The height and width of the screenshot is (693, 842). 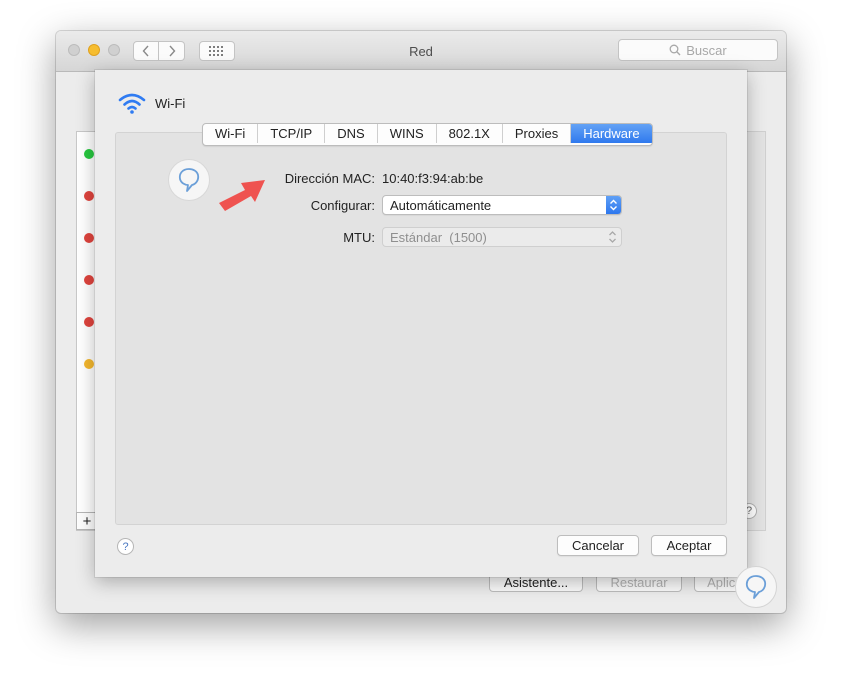 I want to click on mac-address-value: 10:40:f3:94:ab:be, so click(x=433, y=178).